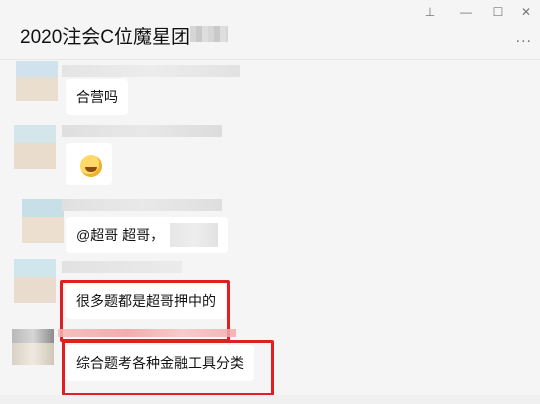 This screenshot has width=540, height=404. Describe the element at coordinates (430, 12) in the screenshot. I see `pin-icon: ⊥` at that location.